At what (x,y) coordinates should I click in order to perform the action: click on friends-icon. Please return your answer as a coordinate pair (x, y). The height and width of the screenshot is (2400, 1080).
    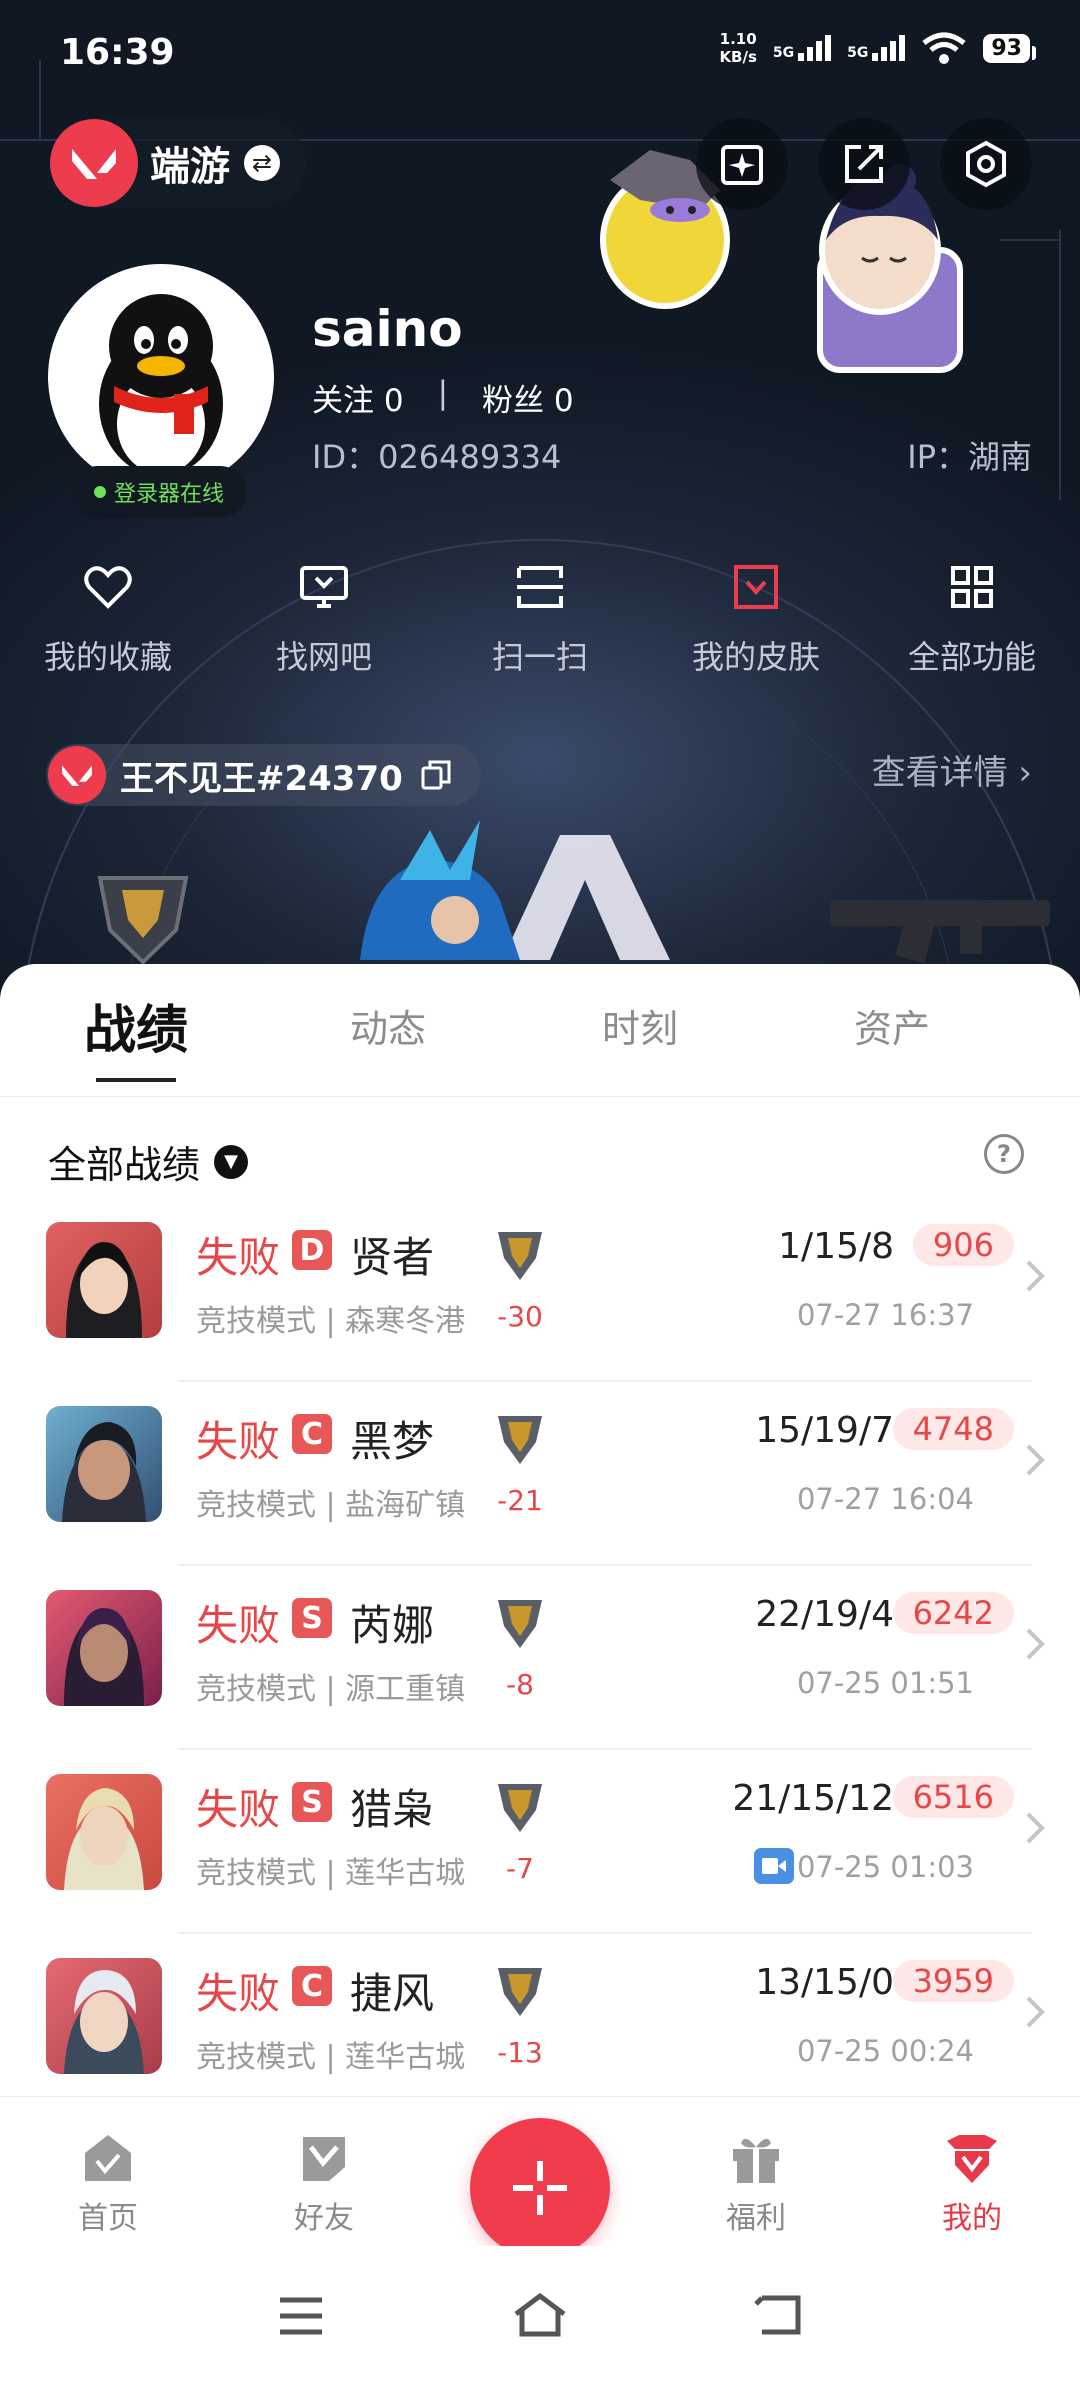
    Looking at the image, I should click on (324, 2159).